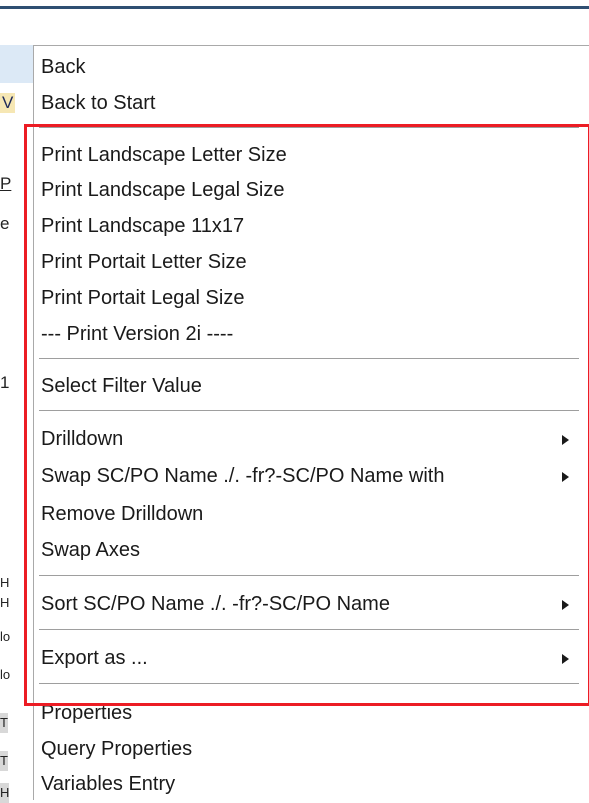 The image size is (589, 803). Describe the element at coordinates (8, 103) in the screenshot. I see `background-text-fragment: V` at that location.